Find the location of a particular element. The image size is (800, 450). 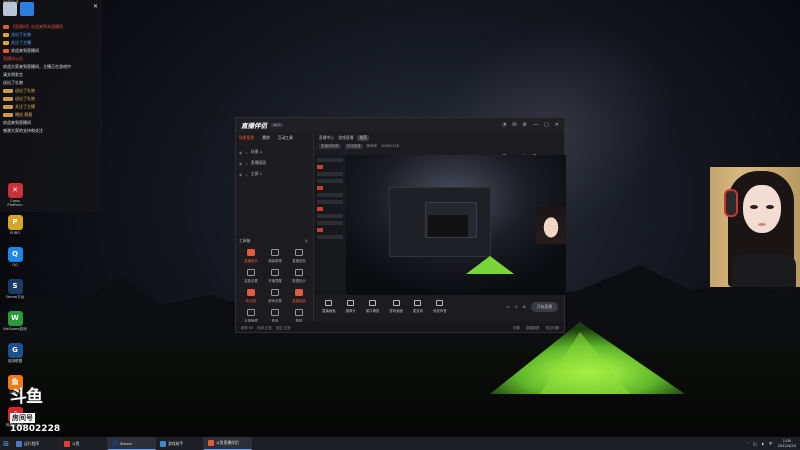

settings-icon: ⚙ is located at coordinates (525, 125).